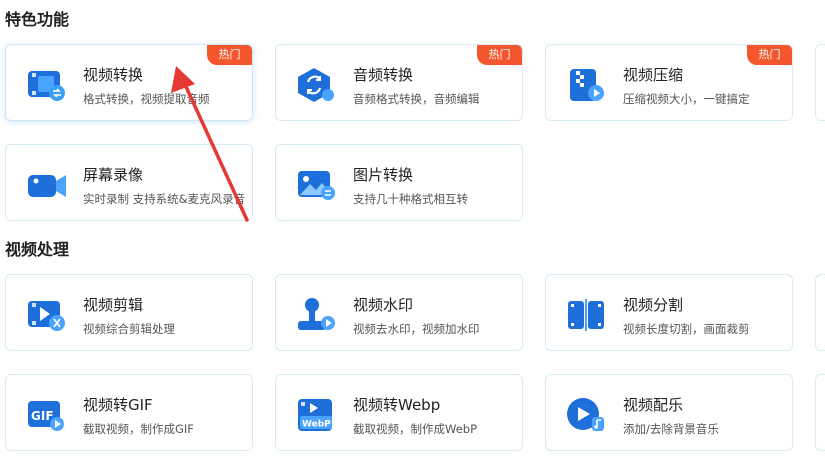 This screenshot has height=472, width=825. I want to click on card-screen-record: 屏幕录像 实时录制 支持系统&麦克风录音, so click(129, 182).